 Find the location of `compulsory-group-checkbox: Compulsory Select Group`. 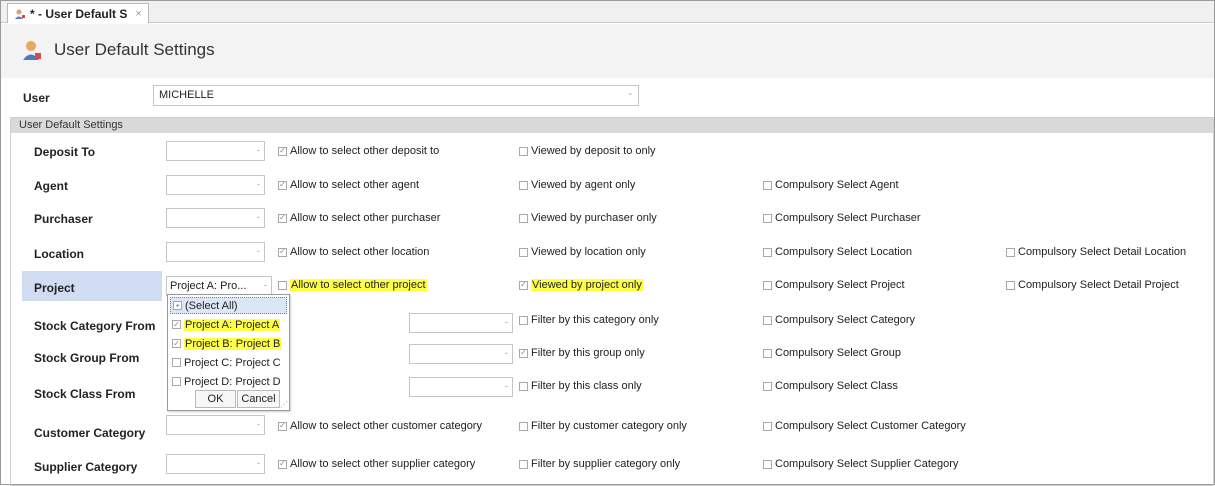

compulsory-group-checkbox: Compulsory Select Group is located at coordinates (832, 353).